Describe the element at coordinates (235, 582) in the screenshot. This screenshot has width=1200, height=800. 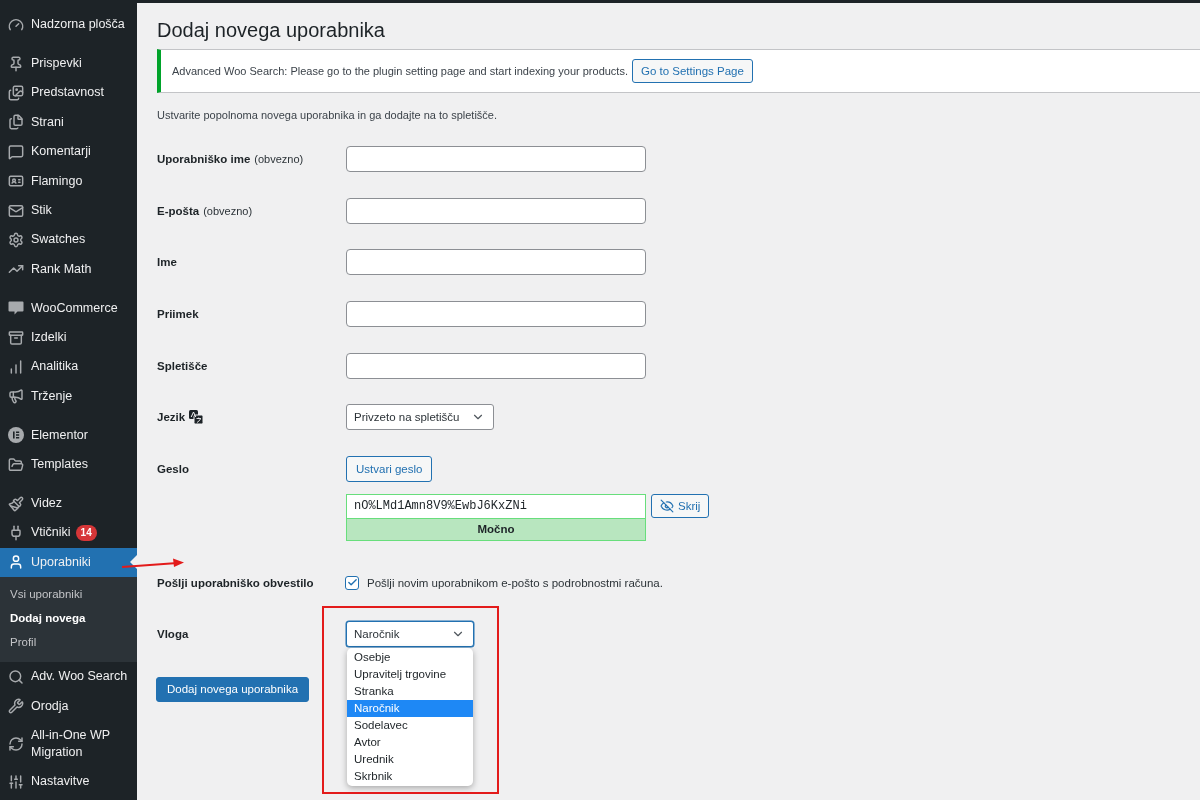
I see `field-label: Pošlji uporabniško obvestilo` at that location.